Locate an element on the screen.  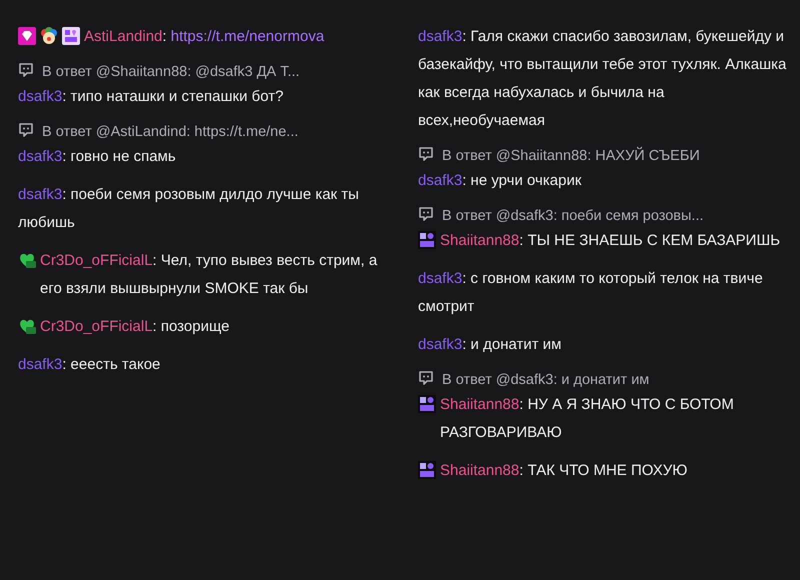
chat-message: Cr3Do_oFFicialL: позорище is located at coordinates (135, 327).